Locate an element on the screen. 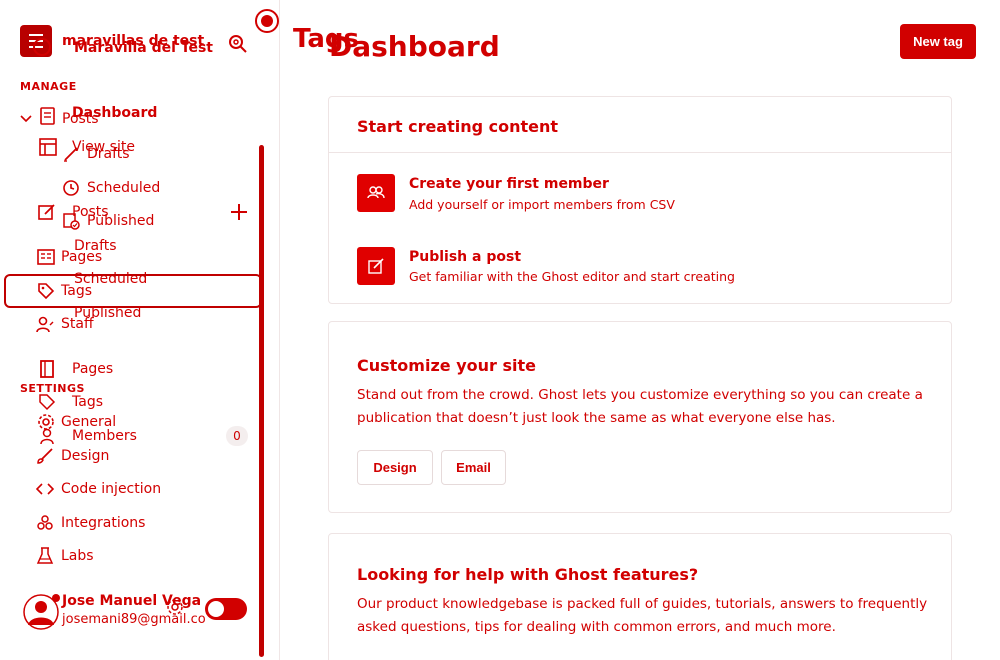 The width and height of the screenshot is (1000, 660). sidebar-item-scheduled: Scheduled is located at coordinates (123, 188).